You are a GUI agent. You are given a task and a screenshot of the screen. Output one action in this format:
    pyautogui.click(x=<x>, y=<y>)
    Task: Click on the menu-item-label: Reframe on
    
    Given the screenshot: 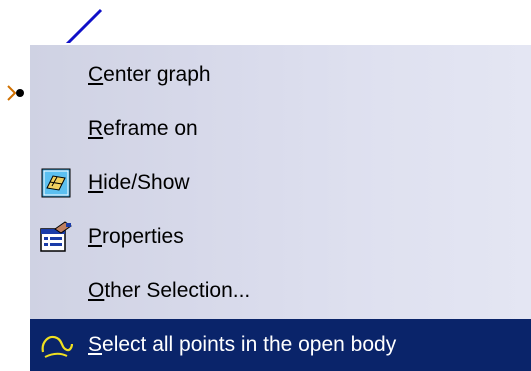 What is the action you would take?
    pyautogui.click(x=143, y=128)
    